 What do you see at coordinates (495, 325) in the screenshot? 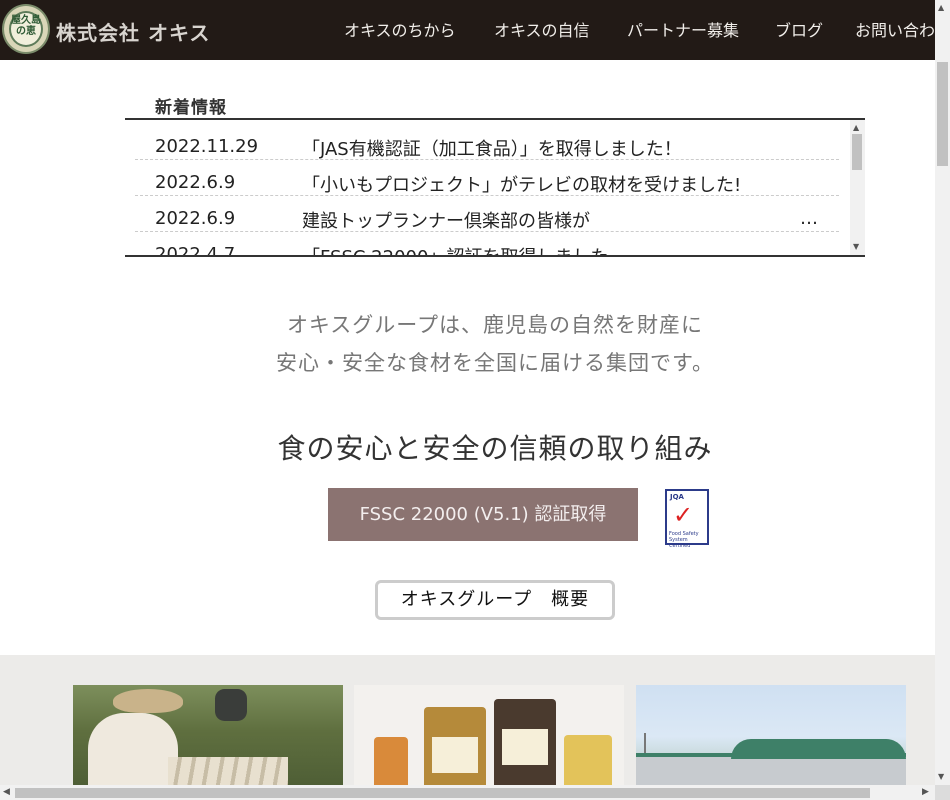
I see `intro-line: オキスグループは、鹿児島の自然を財産に` at bounding box center [495, 325].